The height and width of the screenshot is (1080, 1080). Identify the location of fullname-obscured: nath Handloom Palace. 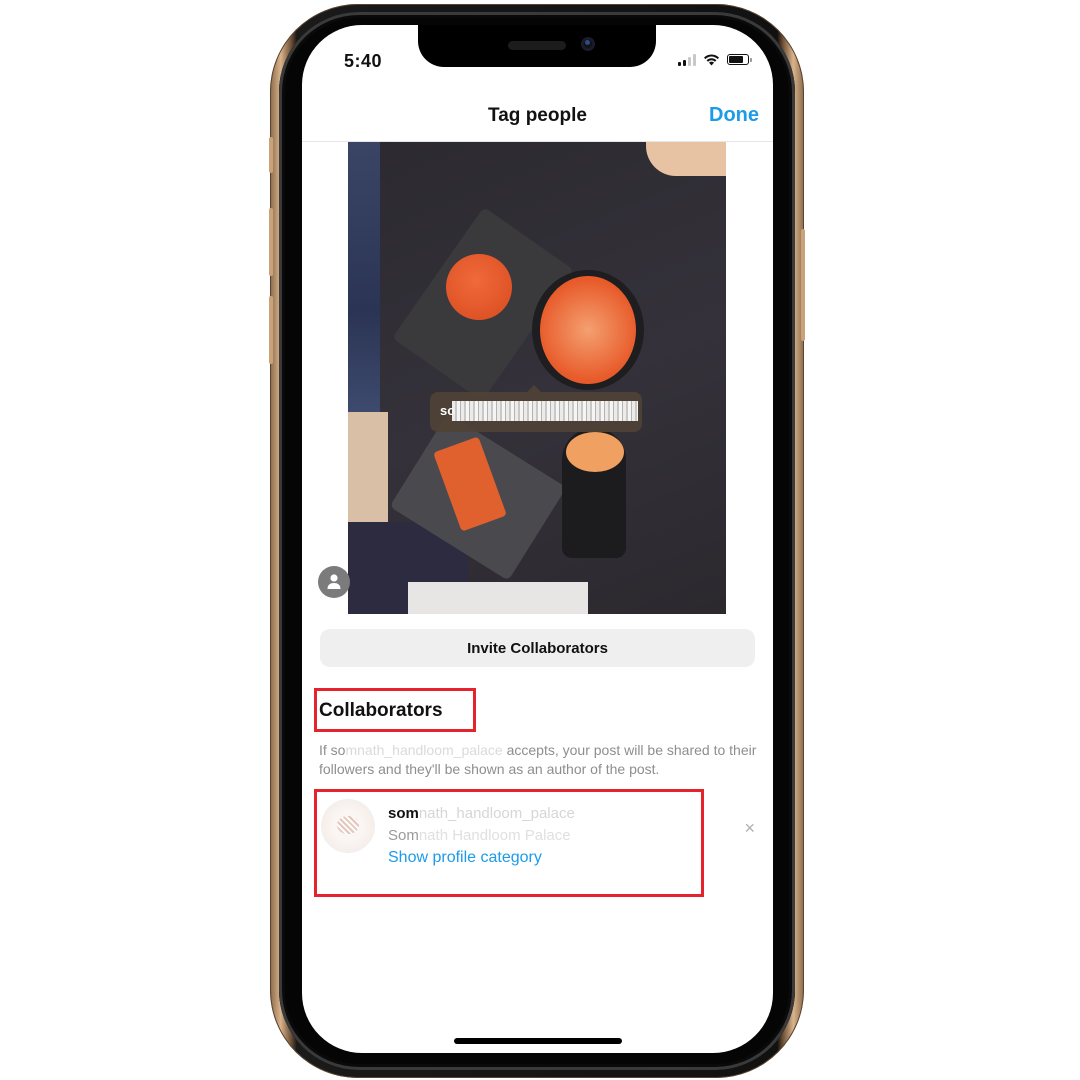
(494, 835).